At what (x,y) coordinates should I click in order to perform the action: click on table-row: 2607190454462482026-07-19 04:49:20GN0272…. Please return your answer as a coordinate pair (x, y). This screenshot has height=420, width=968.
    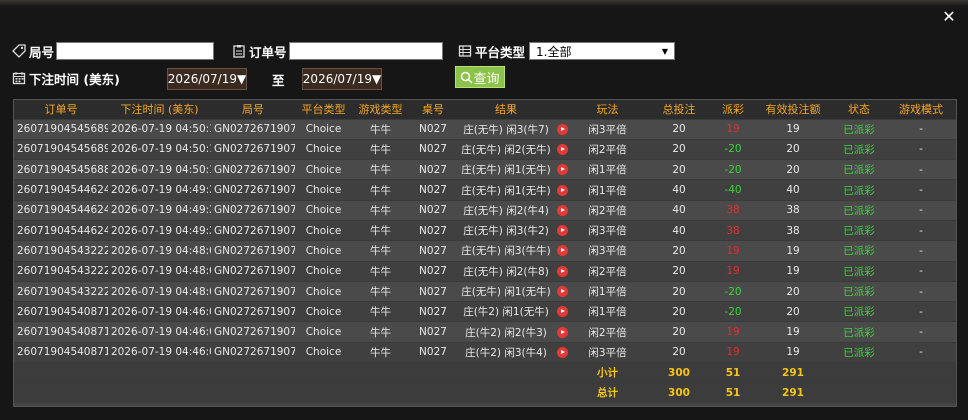
    Looking at the image, I should click on (485, 190).